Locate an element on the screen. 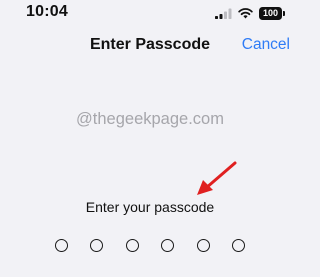 The height and width of the screenshot is (277, 320). status-icons: 100 is located at coordinates (250, 13).